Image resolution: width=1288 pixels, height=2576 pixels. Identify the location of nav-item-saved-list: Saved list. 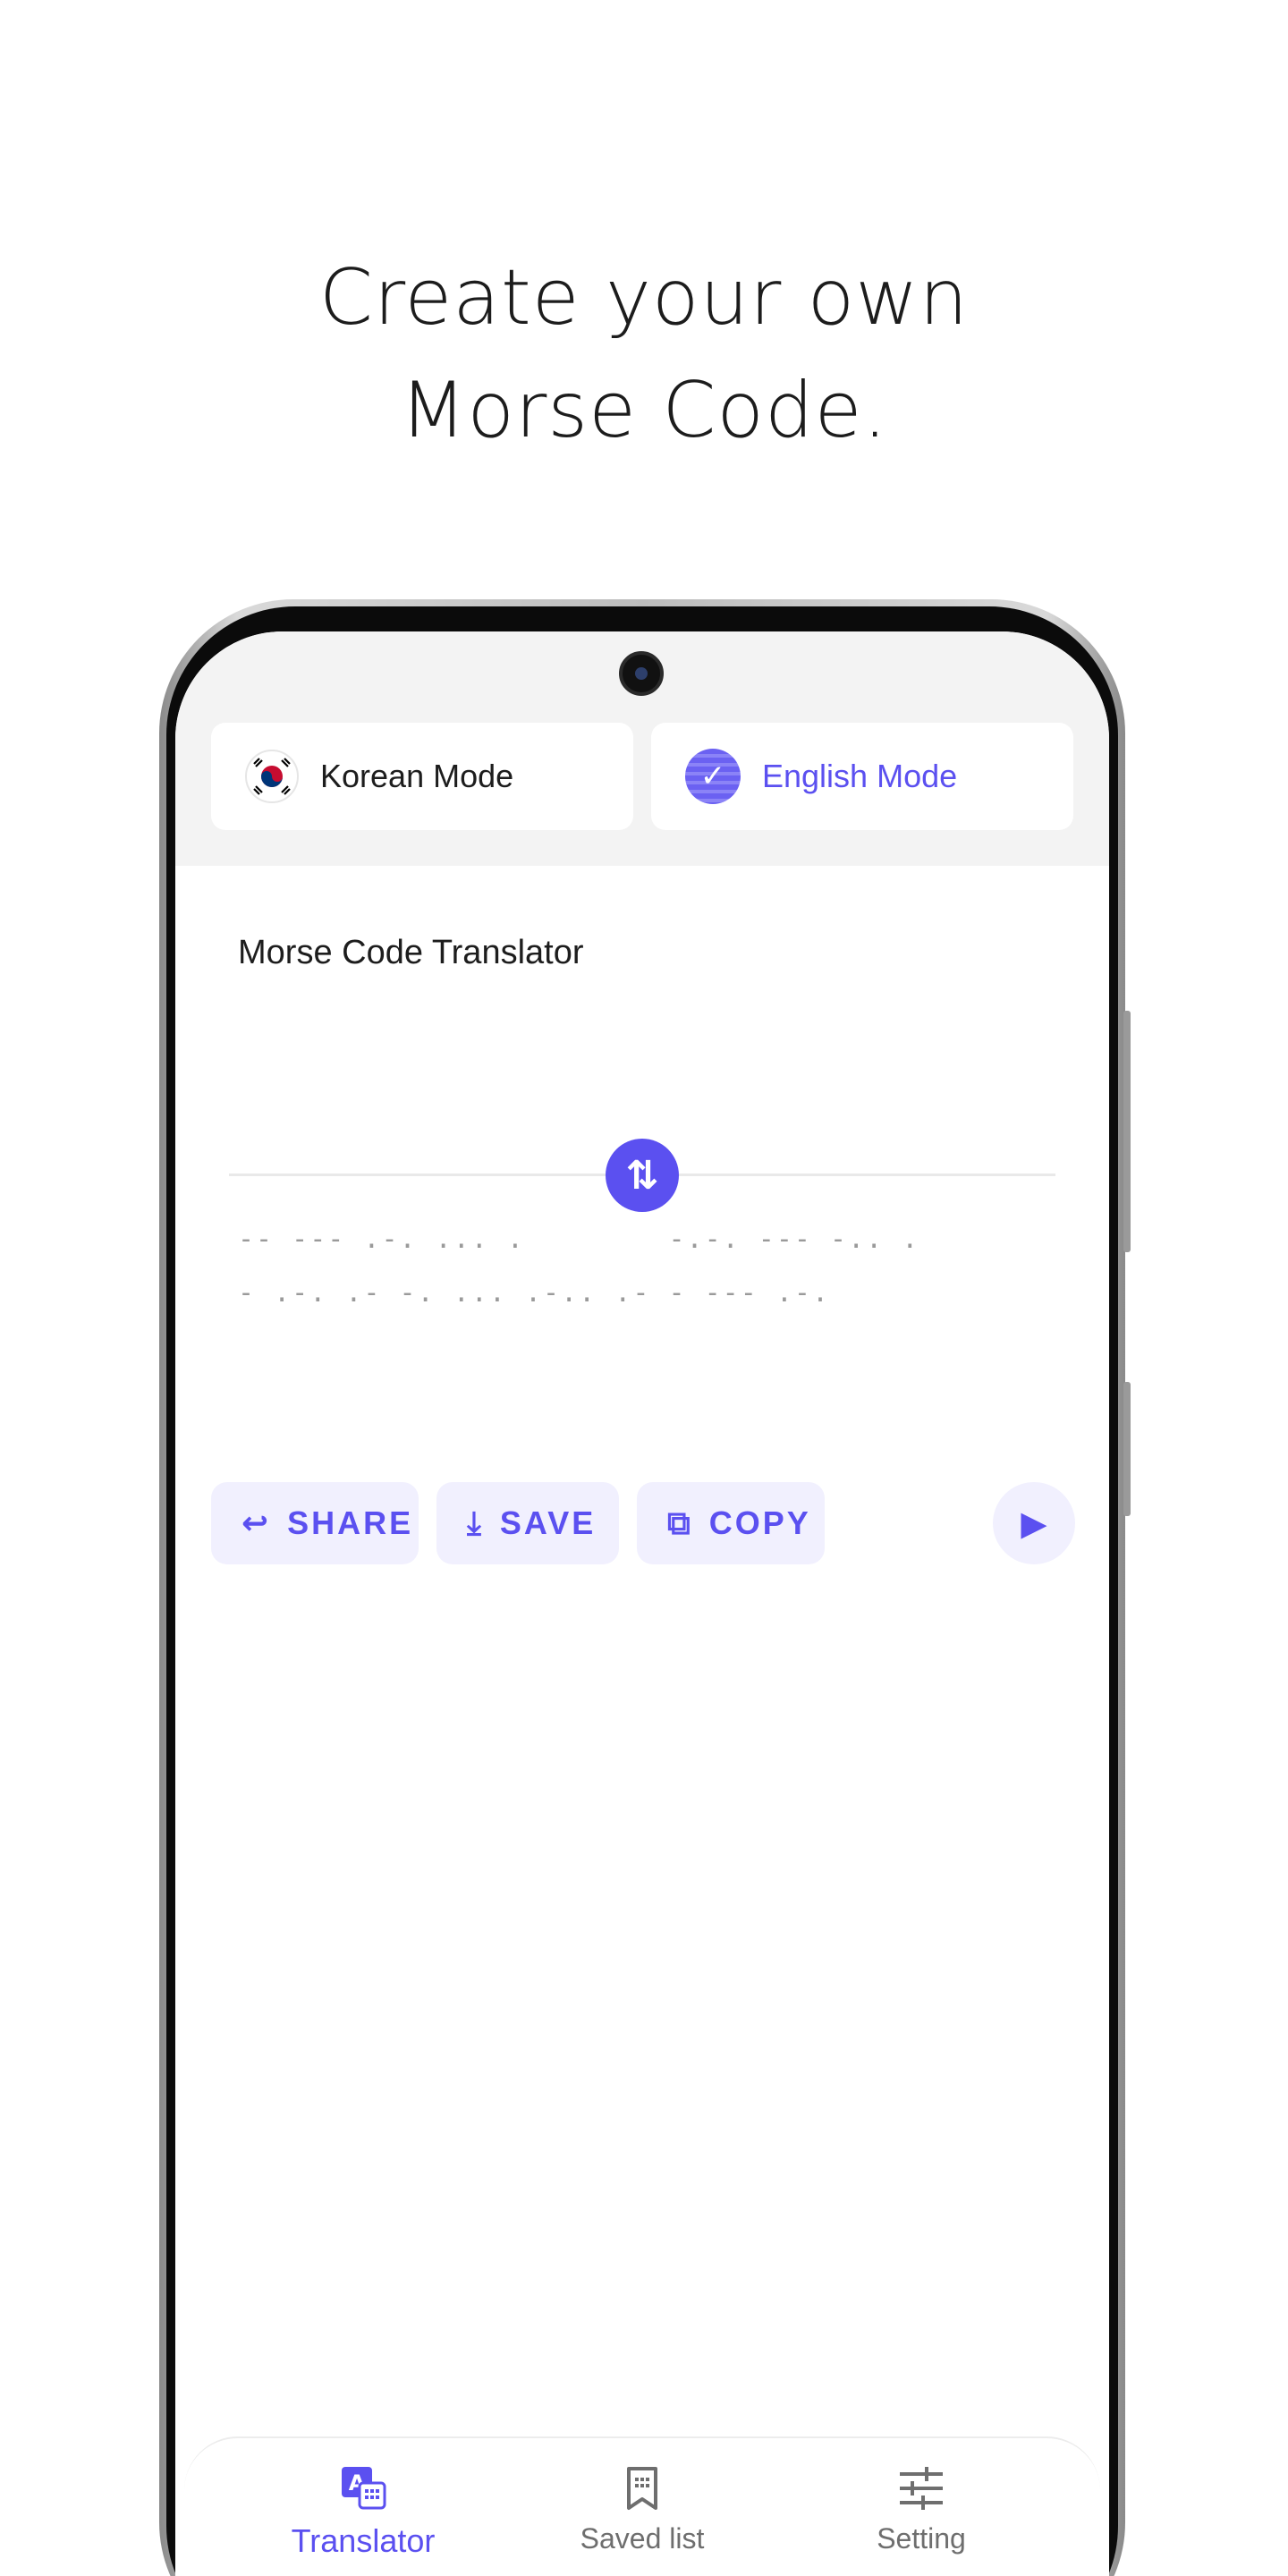
(642, 2496).